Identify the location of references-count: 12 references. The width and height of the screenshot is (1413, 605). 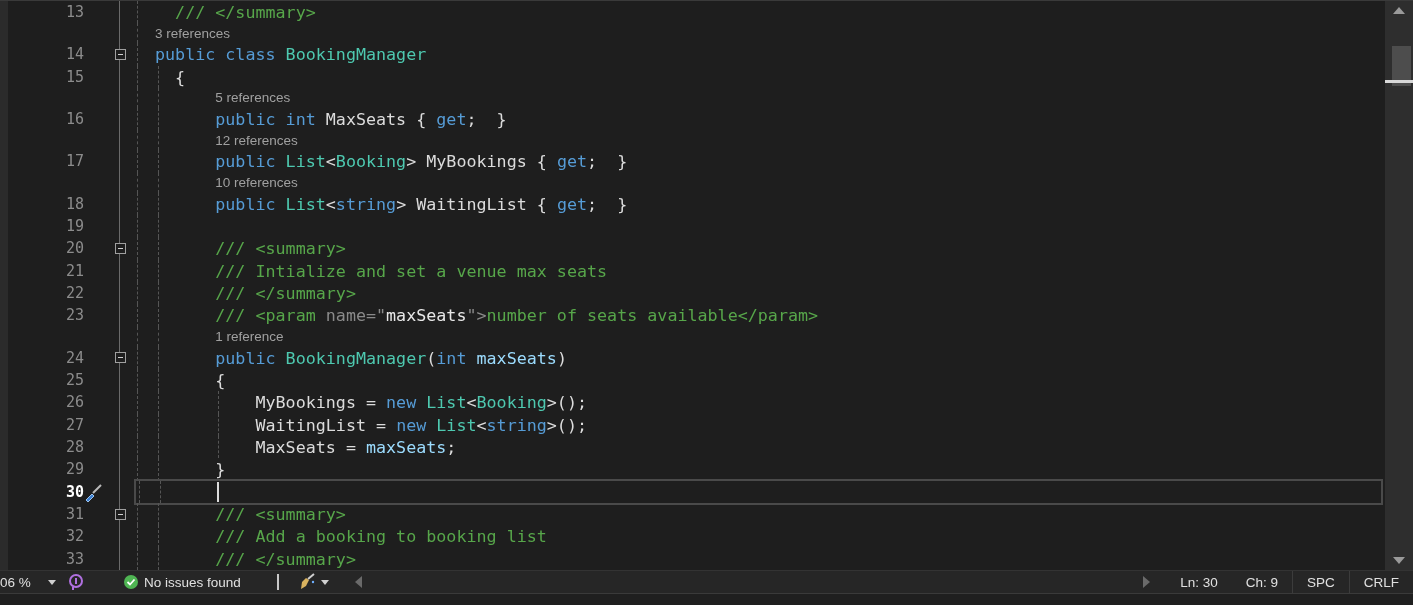
(256, 140).